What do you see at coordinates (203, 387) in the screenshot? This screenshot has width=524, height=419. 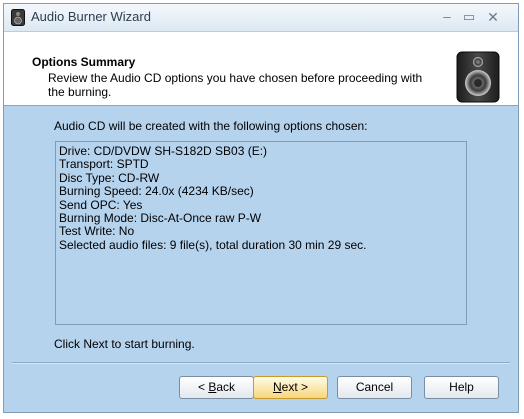 I see `back-label-prefix: <` at bounding box center [203, 387].